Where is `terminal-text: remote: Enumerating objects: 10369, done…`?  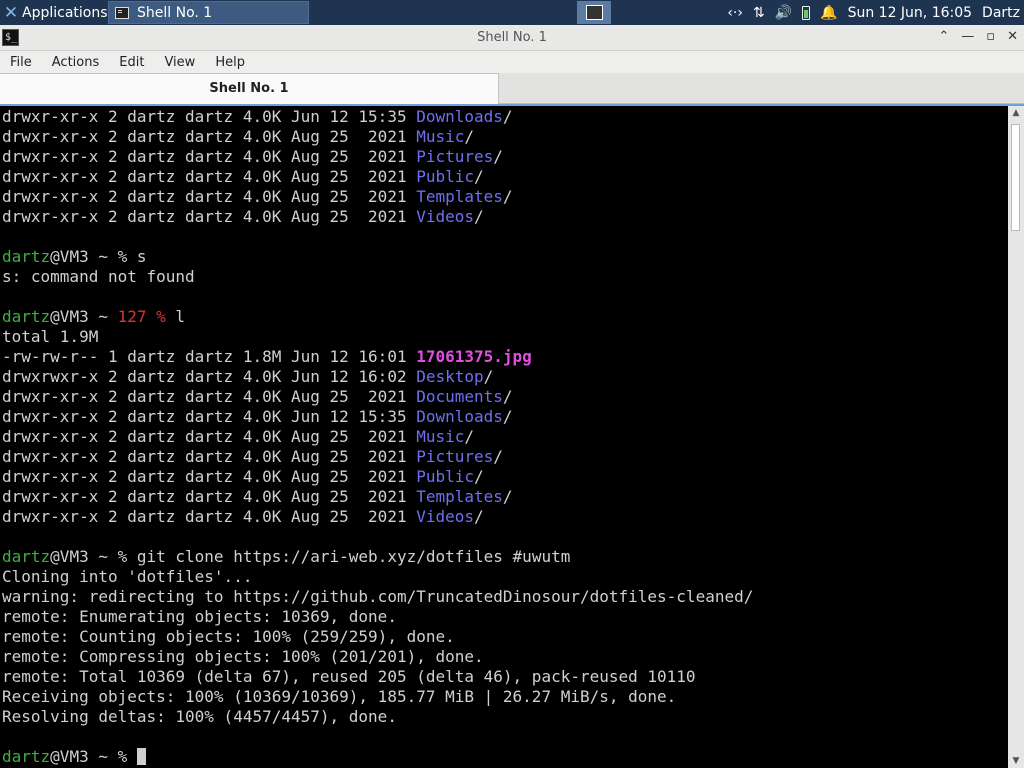 terminal-text: remote: Enumerating objects: 10369, done… is located at coordinates (199, 616).